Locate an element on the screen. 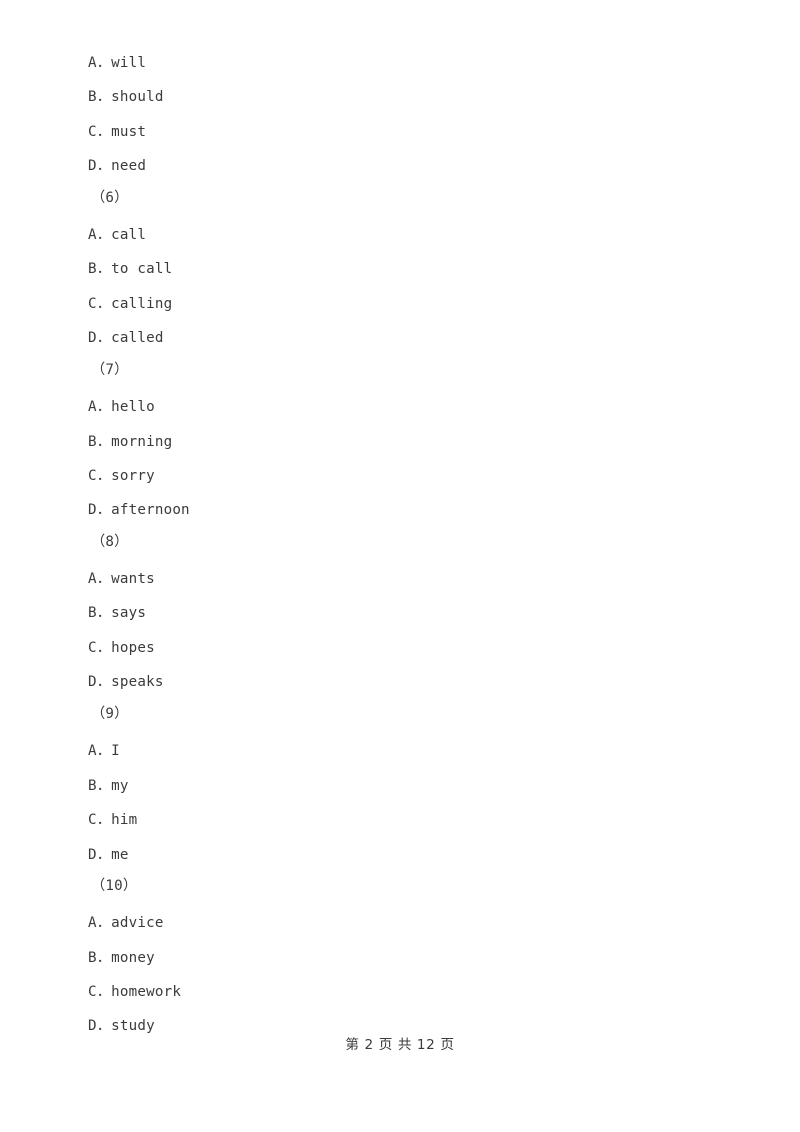 This screenshot has height=1132, width=800. answer-option: C．calling is located at coordinates (130, 304).